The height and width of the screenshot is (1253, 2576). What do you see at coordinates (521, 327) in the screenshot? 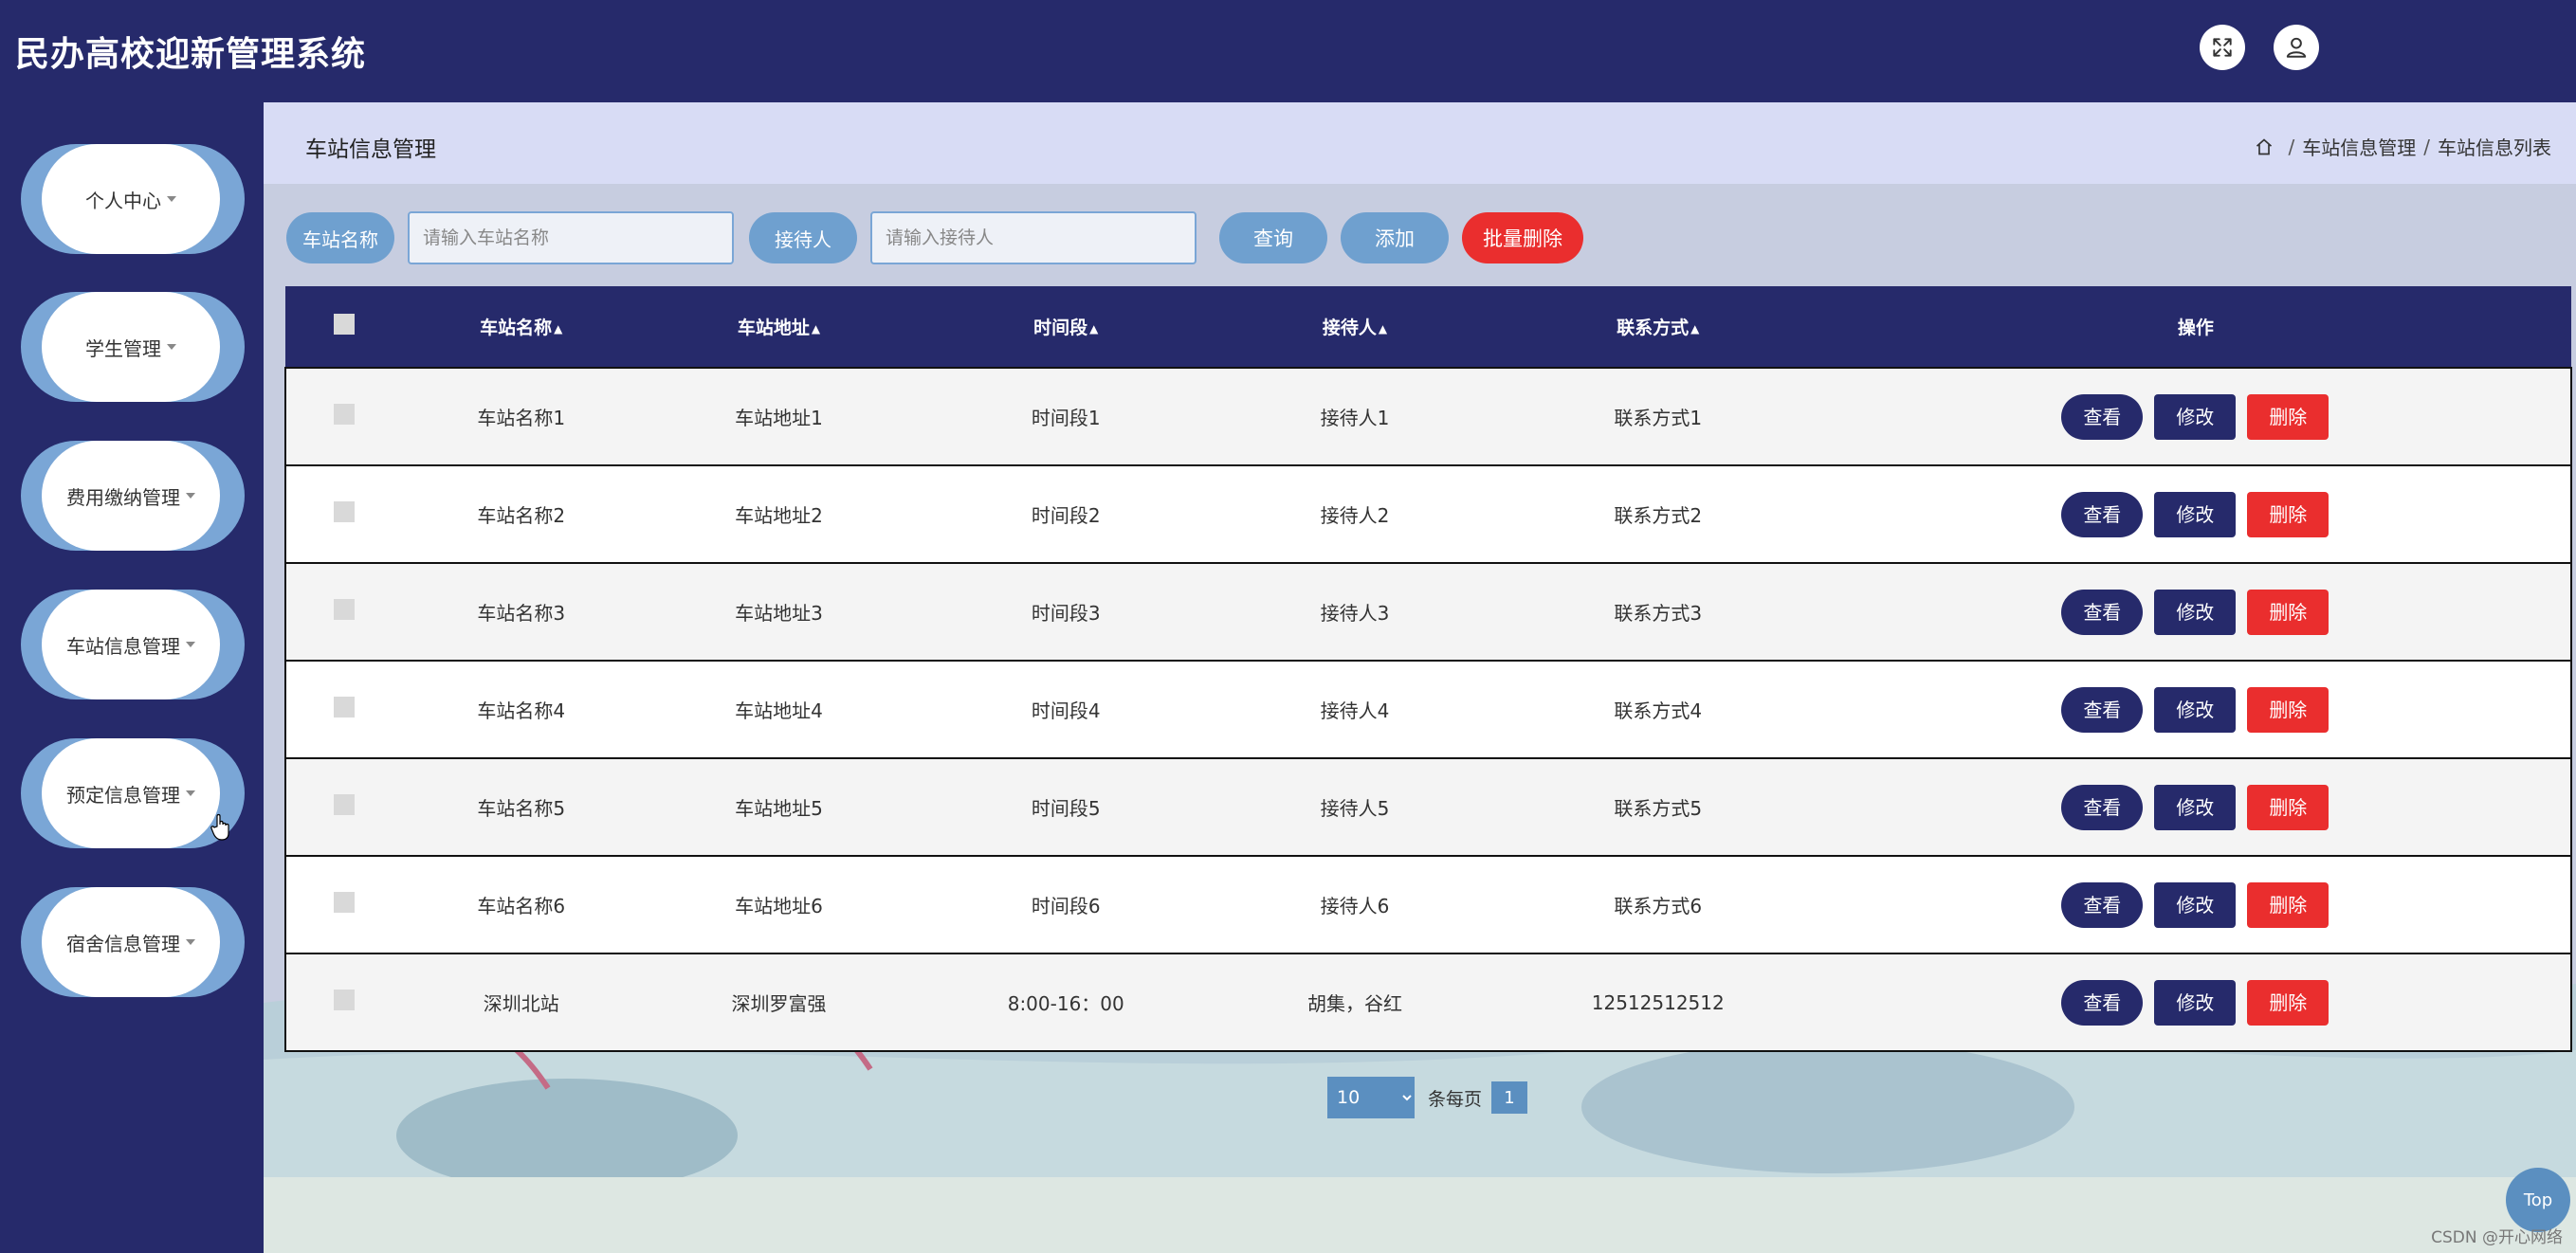
I see `column-header: 车站名称 ▲︎` at bounding box center [521, 327].